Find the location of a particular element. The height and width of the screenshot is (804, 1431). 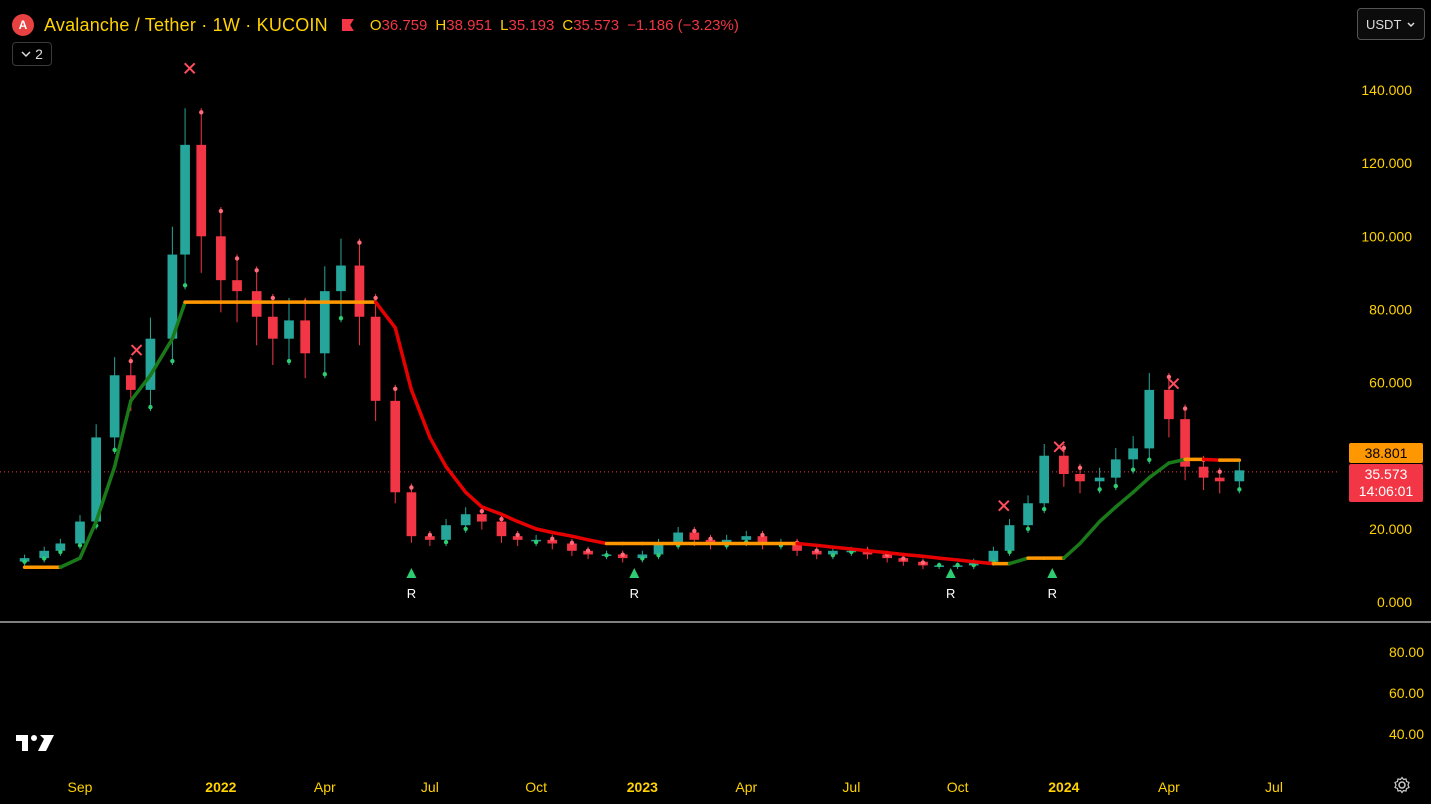

change-value: −1.186 (−3.23%) is located at coordinates (683, 25).